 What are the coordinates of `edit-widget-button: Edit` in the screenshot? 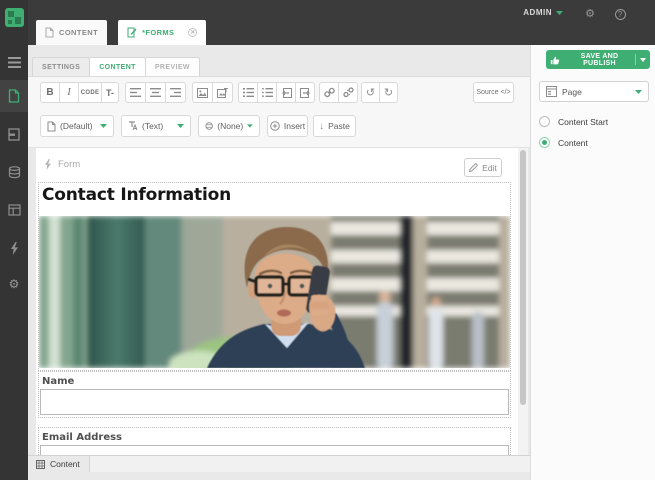 It's located at (483, 167).